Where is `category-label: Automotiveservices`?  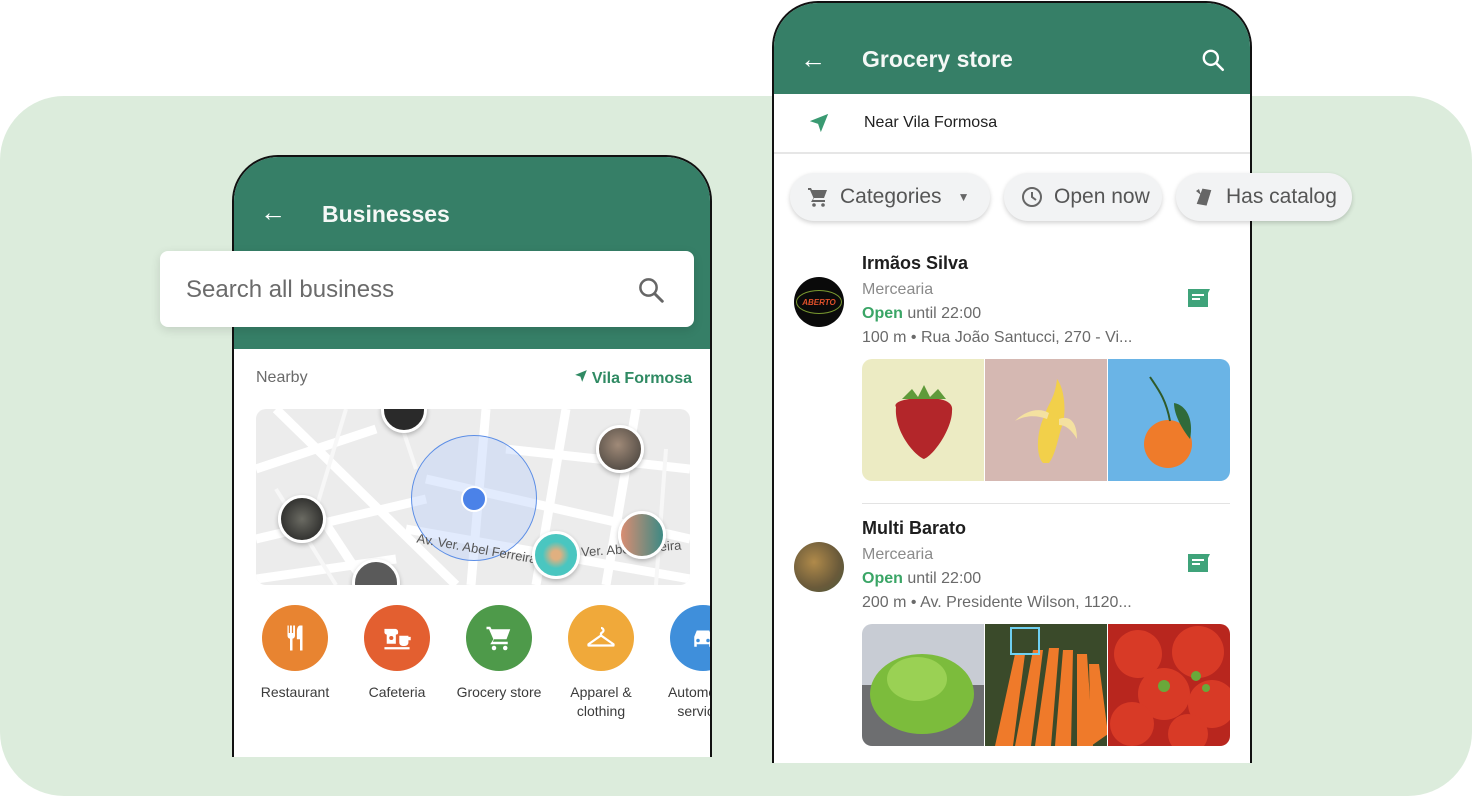
category-label: Automotiveservices is located at coordinates (688, 701).